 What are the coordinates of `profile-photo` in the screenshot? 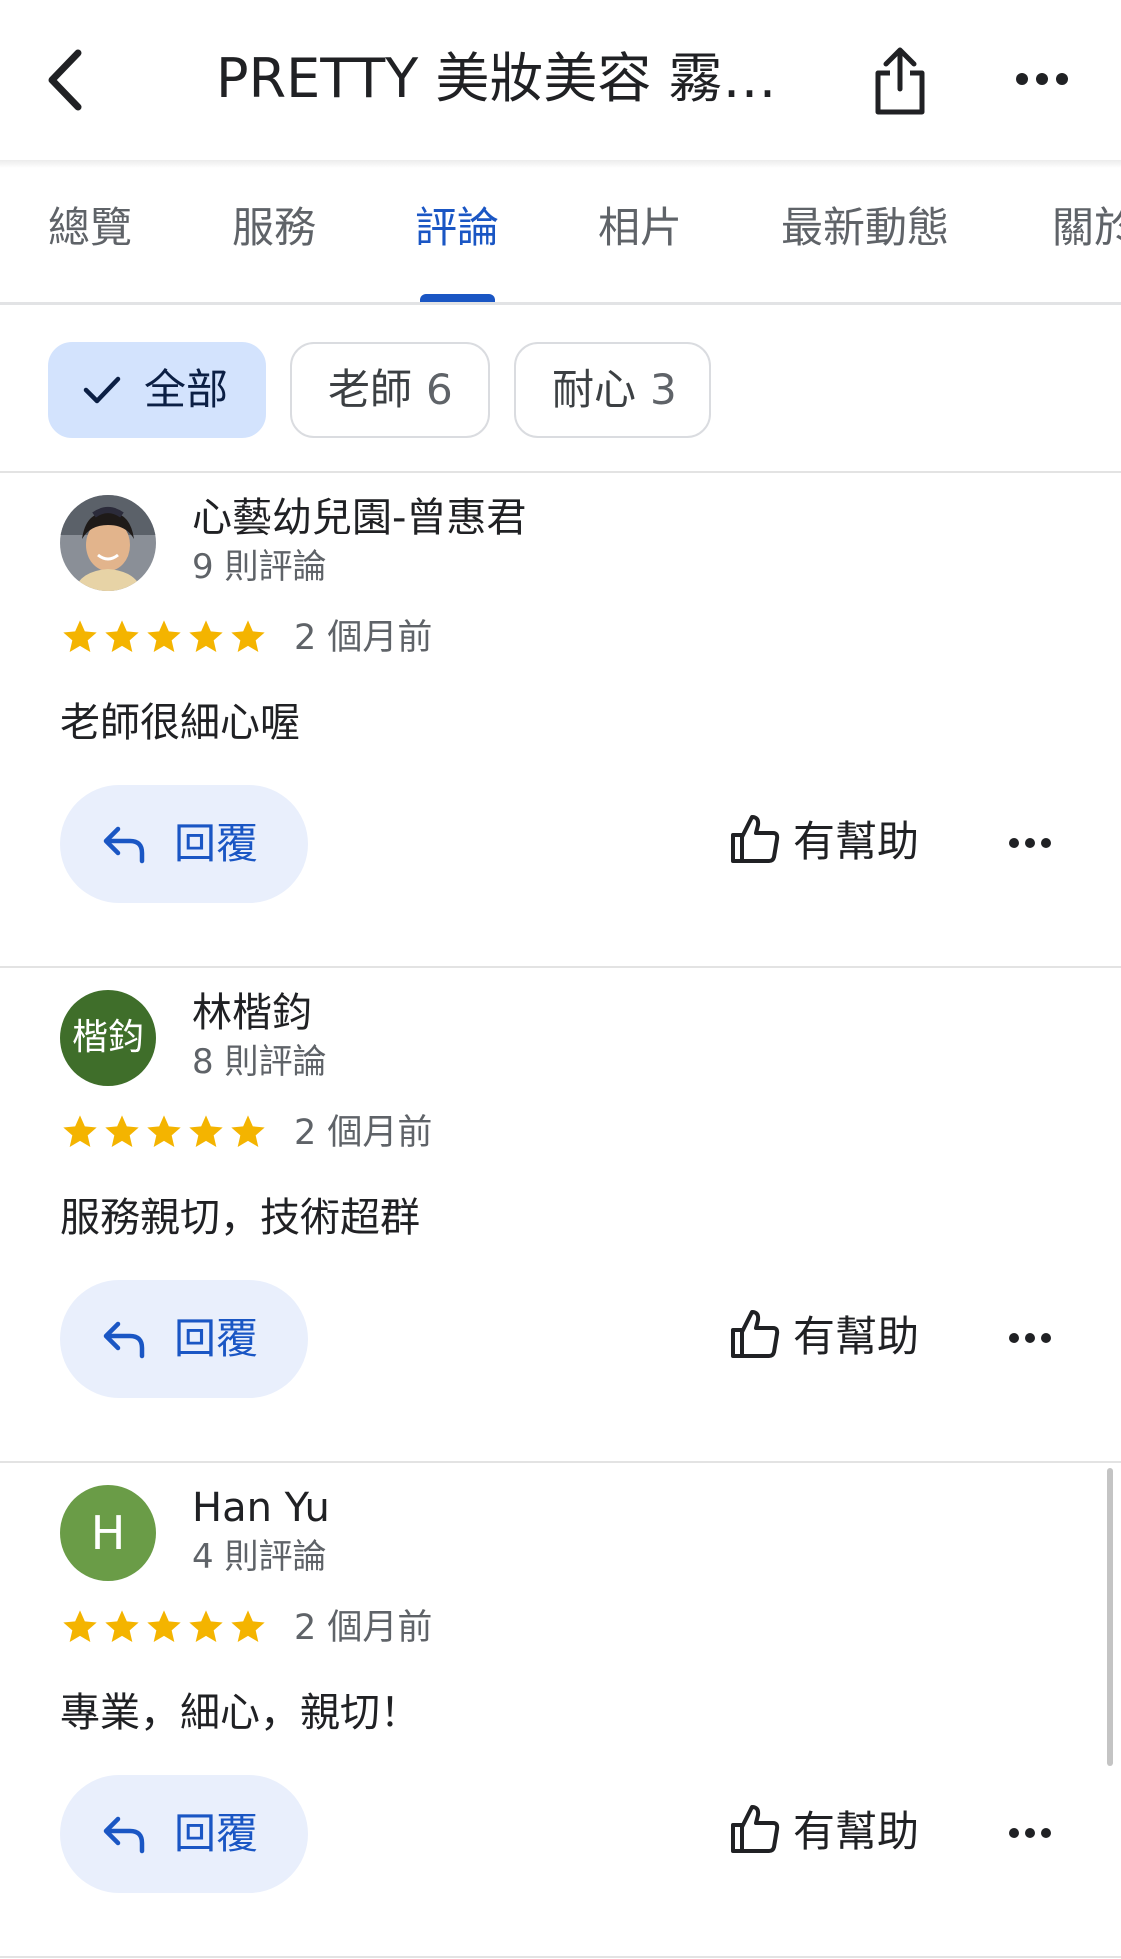 It's located at (108, 543).